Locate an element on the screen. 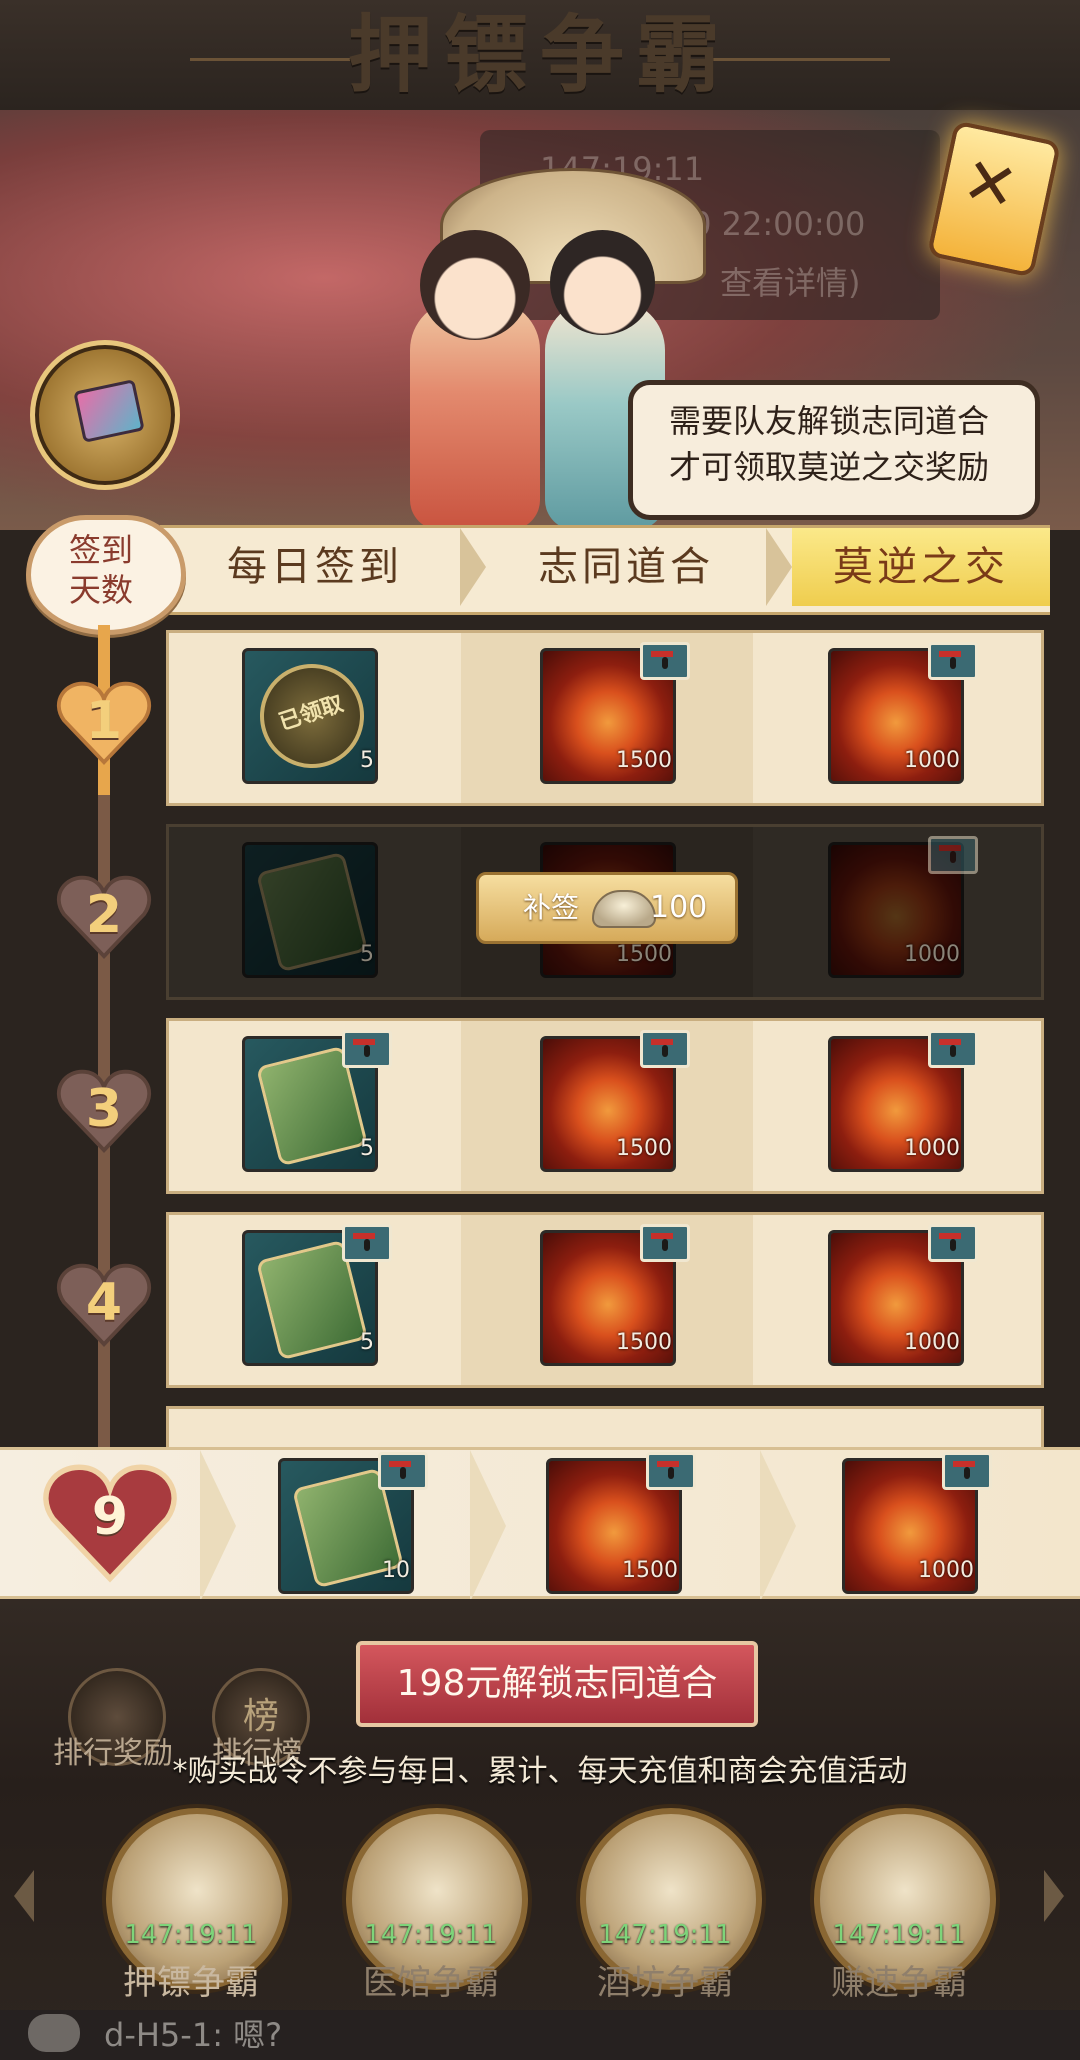 Image resolution: width=1080 pixels, height=2060 pixels. page-title: 押镖争霸 is located at coordinates (539, 55).